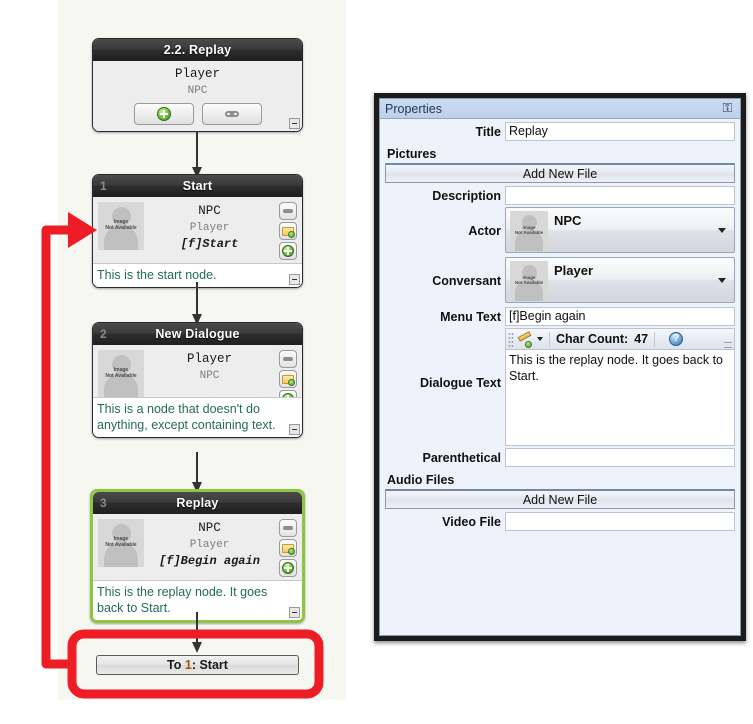  What do you see at coordinates (197, 114) in the screenshot?
I see `node-button-row` at bounding box center [197, 114].